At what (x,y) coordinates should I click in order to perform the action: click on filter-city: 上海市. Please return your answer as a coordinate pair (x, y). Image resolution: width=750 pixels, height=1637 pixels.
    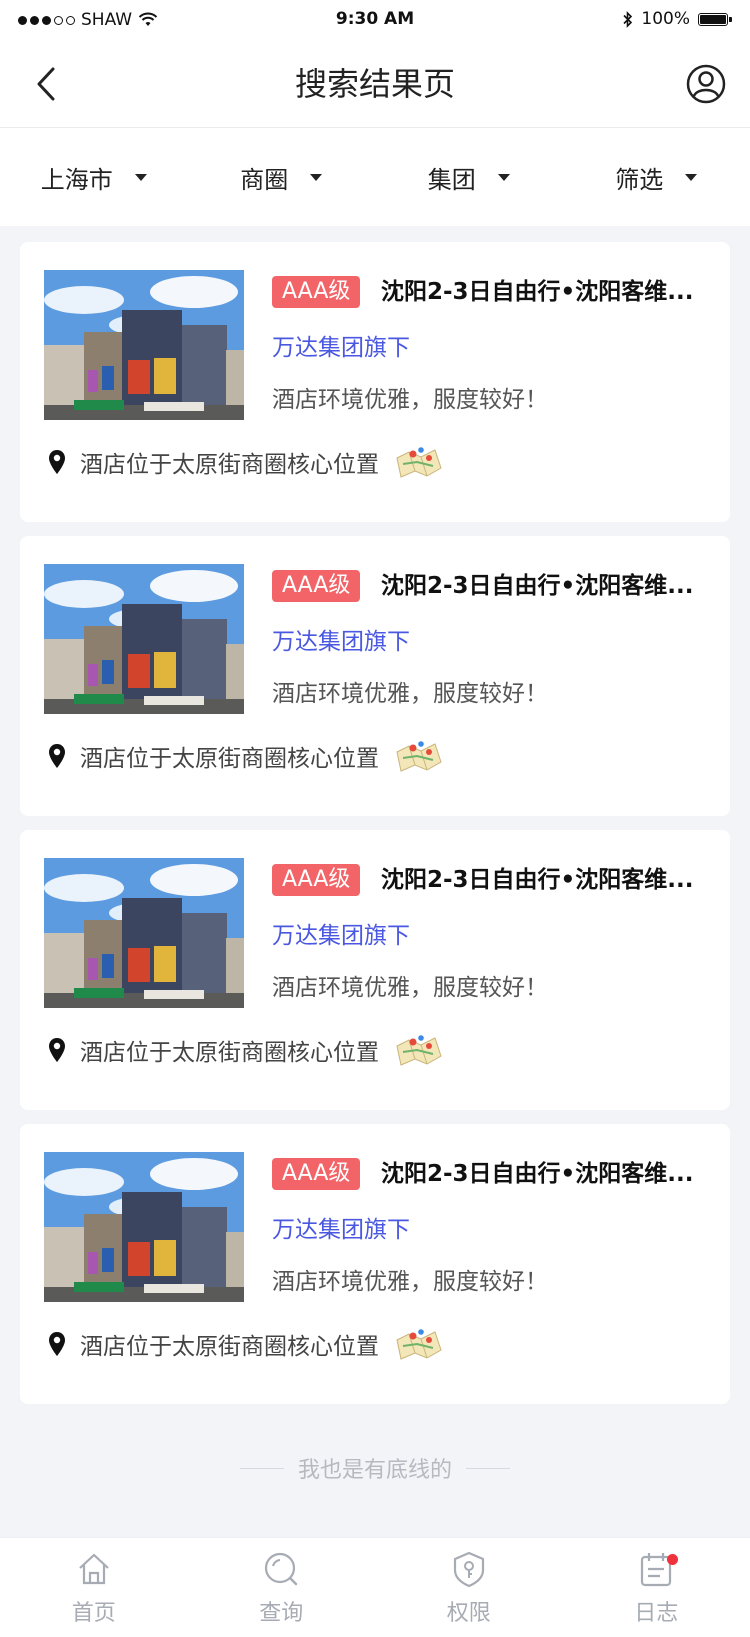
    Looking at the image, I should click on (94, 177).